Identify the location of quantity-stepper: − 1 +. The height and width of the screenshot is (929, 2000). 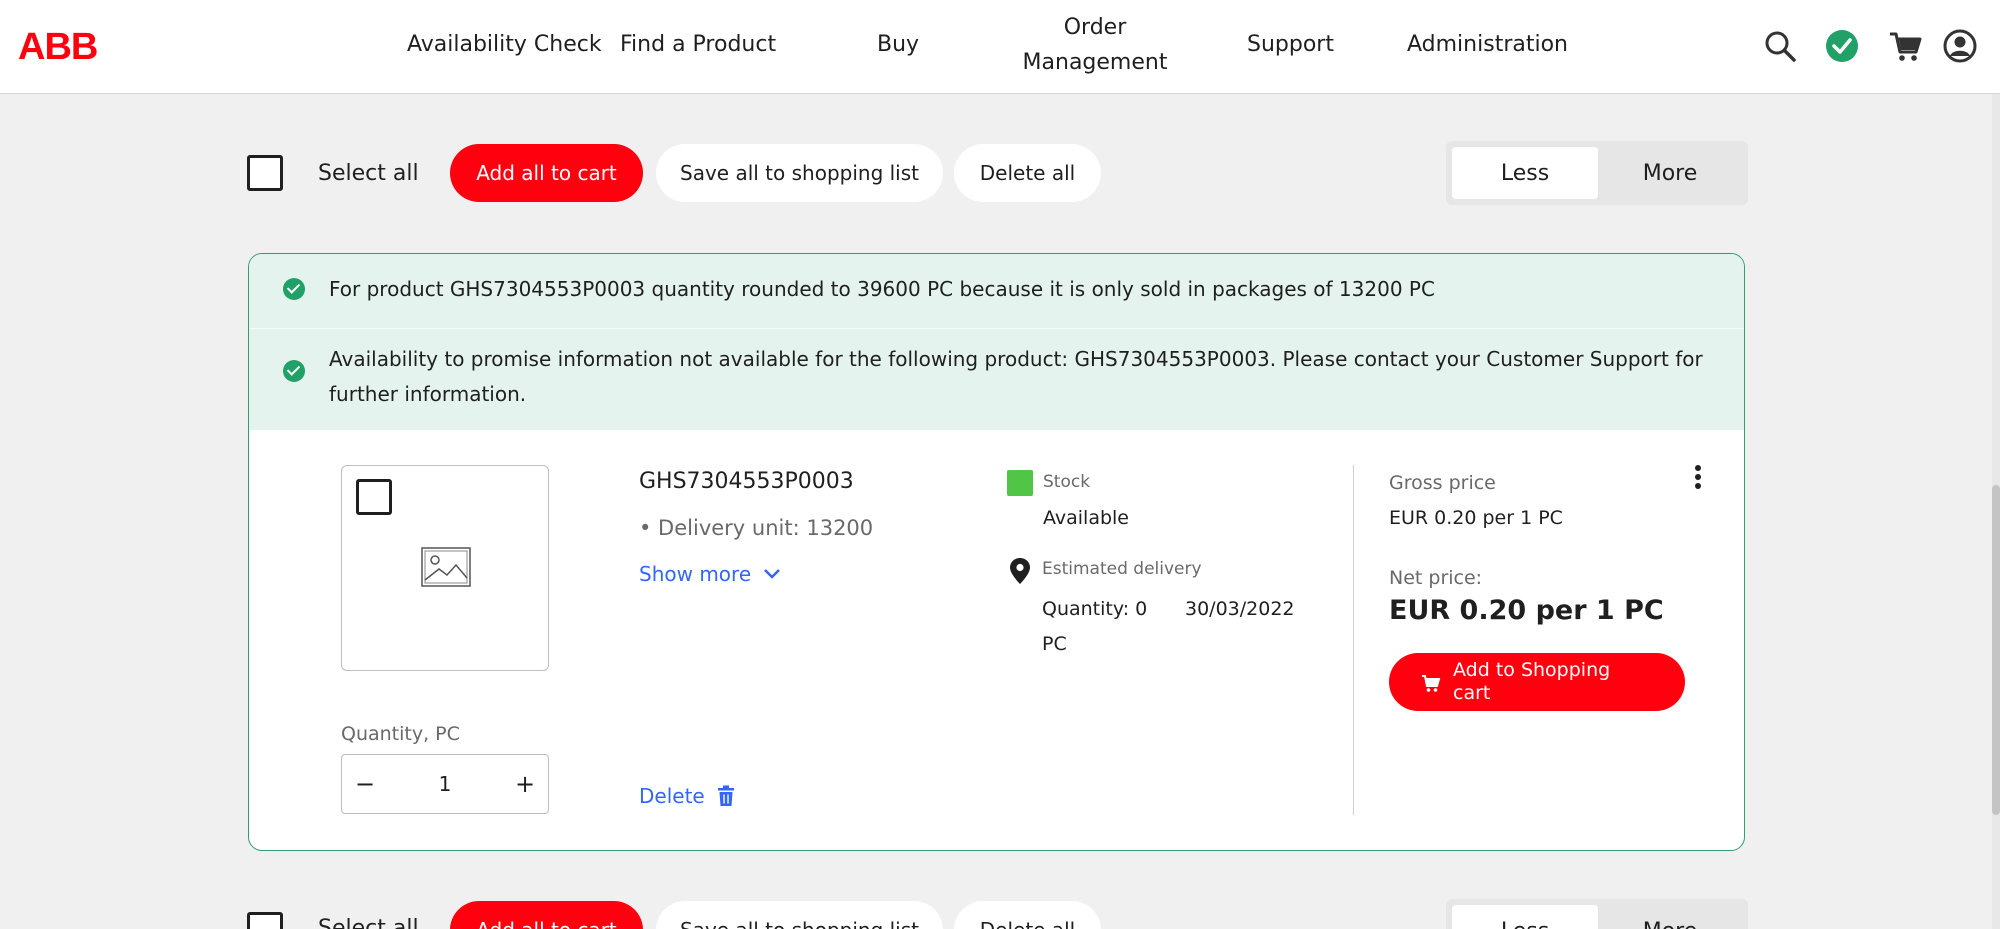
(445, 784).